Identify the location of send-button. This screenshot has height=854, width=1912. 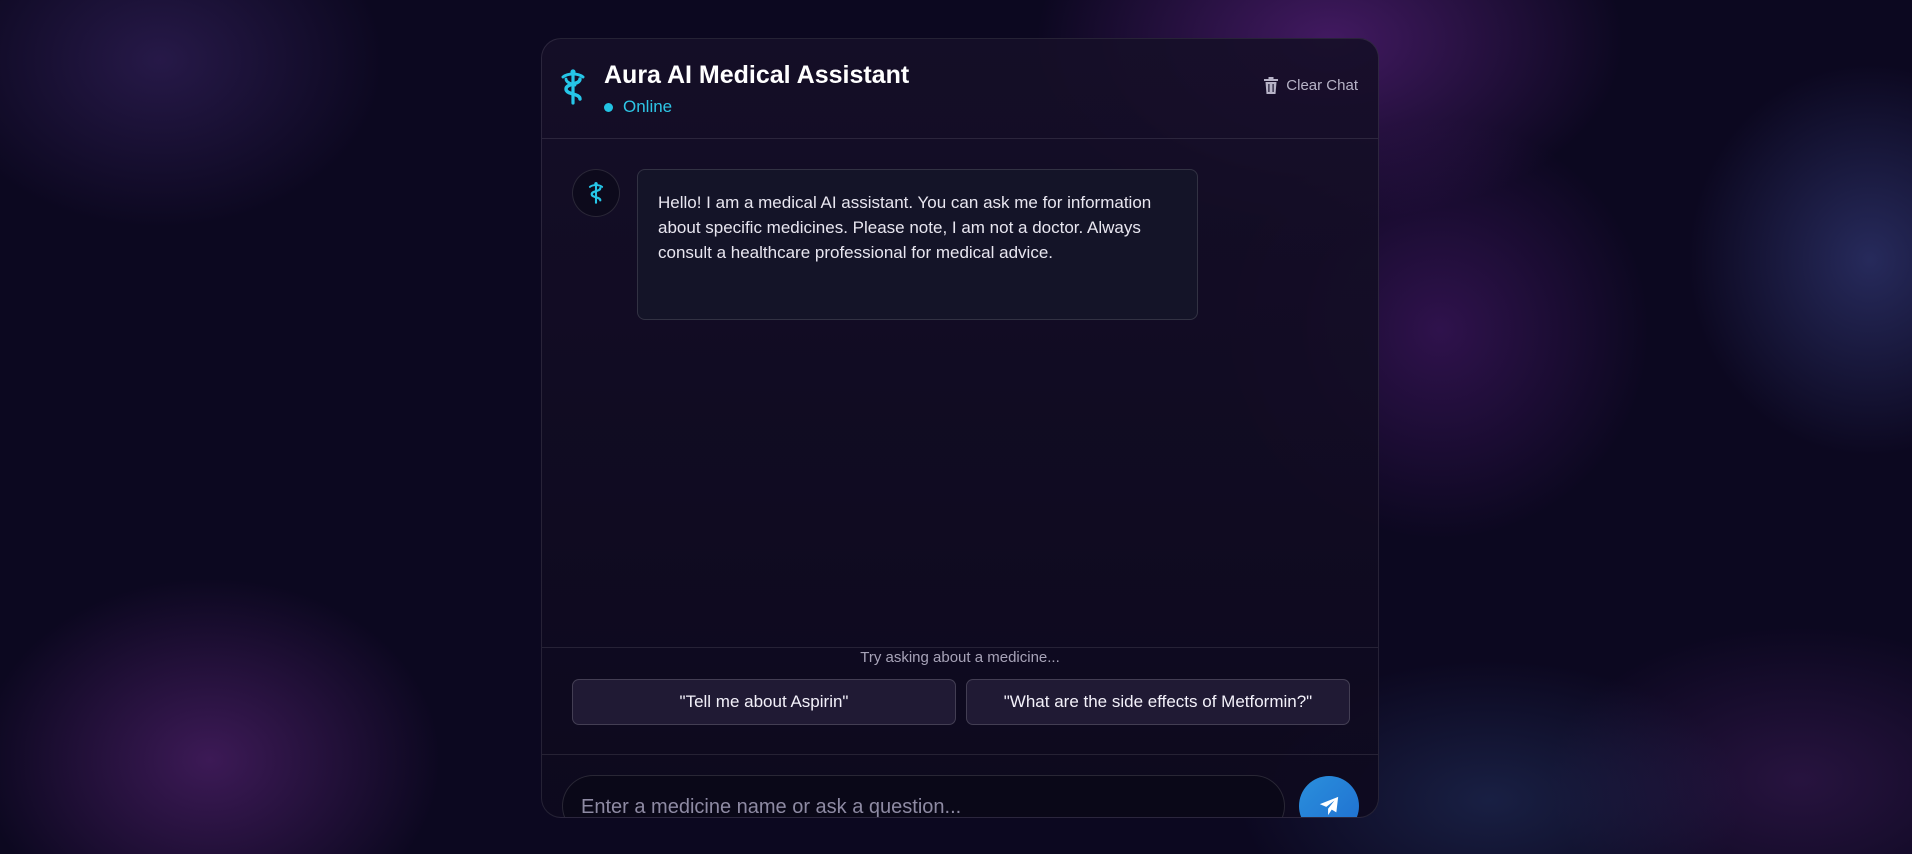
(1329, 796).